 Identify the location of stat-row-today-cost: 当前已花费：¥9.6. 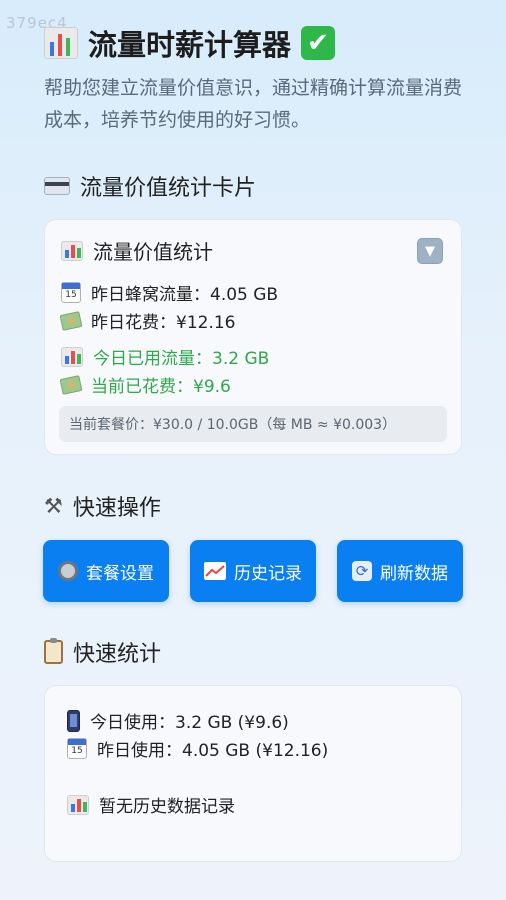
(145, 384).